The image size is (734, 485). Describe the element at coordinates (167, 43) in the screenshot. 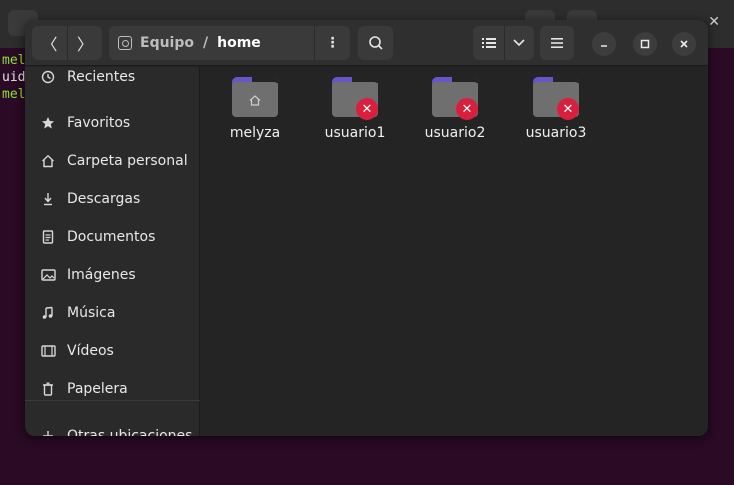

I see `path-segment-equipo: Equipo` at that location.